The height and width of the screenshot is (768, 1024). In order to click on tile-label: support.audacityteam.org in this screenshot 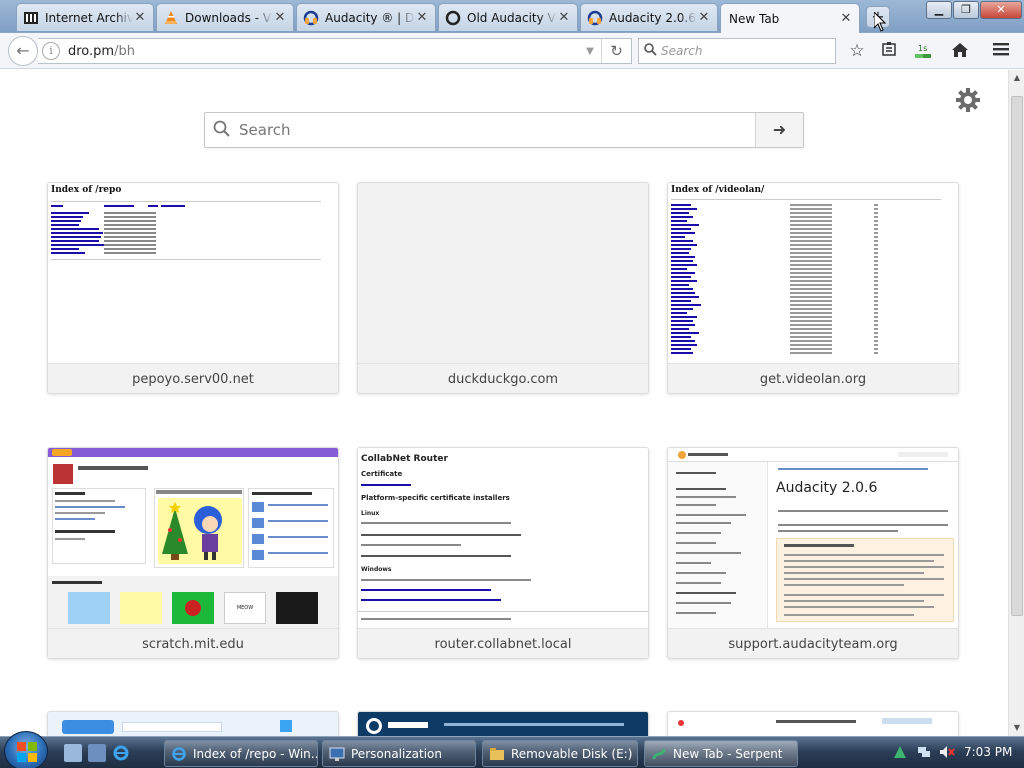, I will do `click(813, 643)`.